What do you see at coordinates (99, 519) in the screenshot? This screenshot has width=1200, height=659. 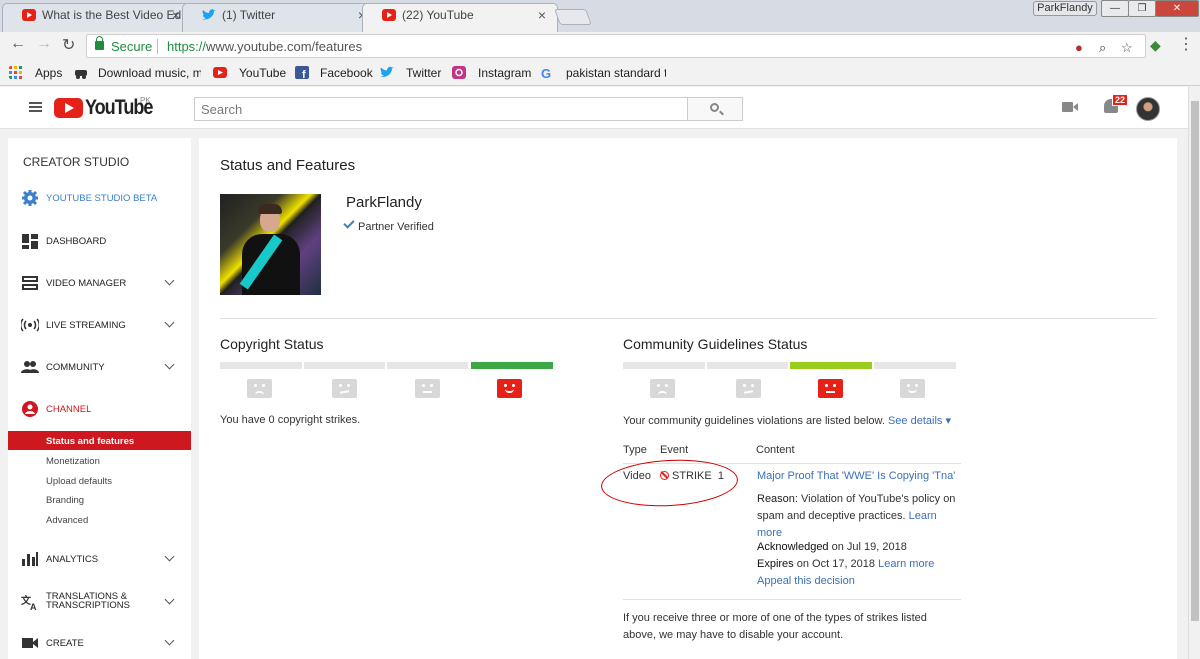 I see `sidebar-subitem-advanced: Advanced` at bounding box center [99, 519].